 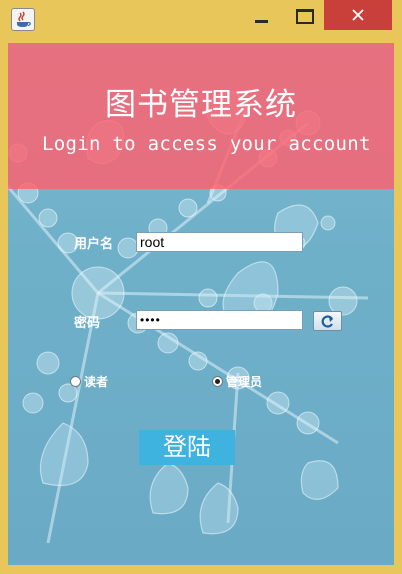 What do you see at coordinates (219, 320) in the screenshot?
I see `password-field: ••••` at bounding box center [219, 320].